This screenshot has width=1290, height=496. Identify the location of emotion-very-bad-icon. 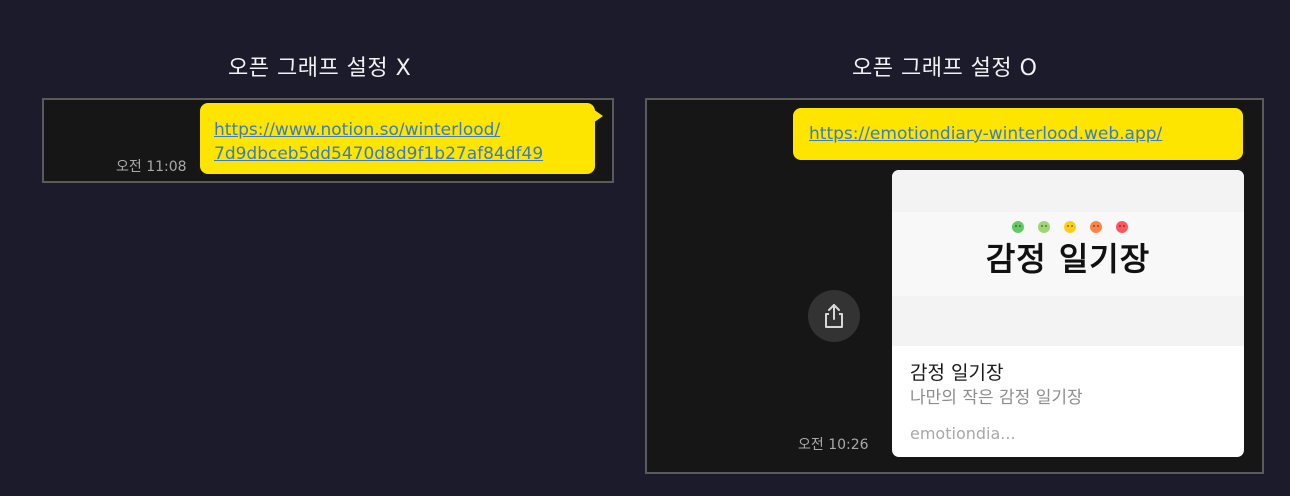
(1122, 227).